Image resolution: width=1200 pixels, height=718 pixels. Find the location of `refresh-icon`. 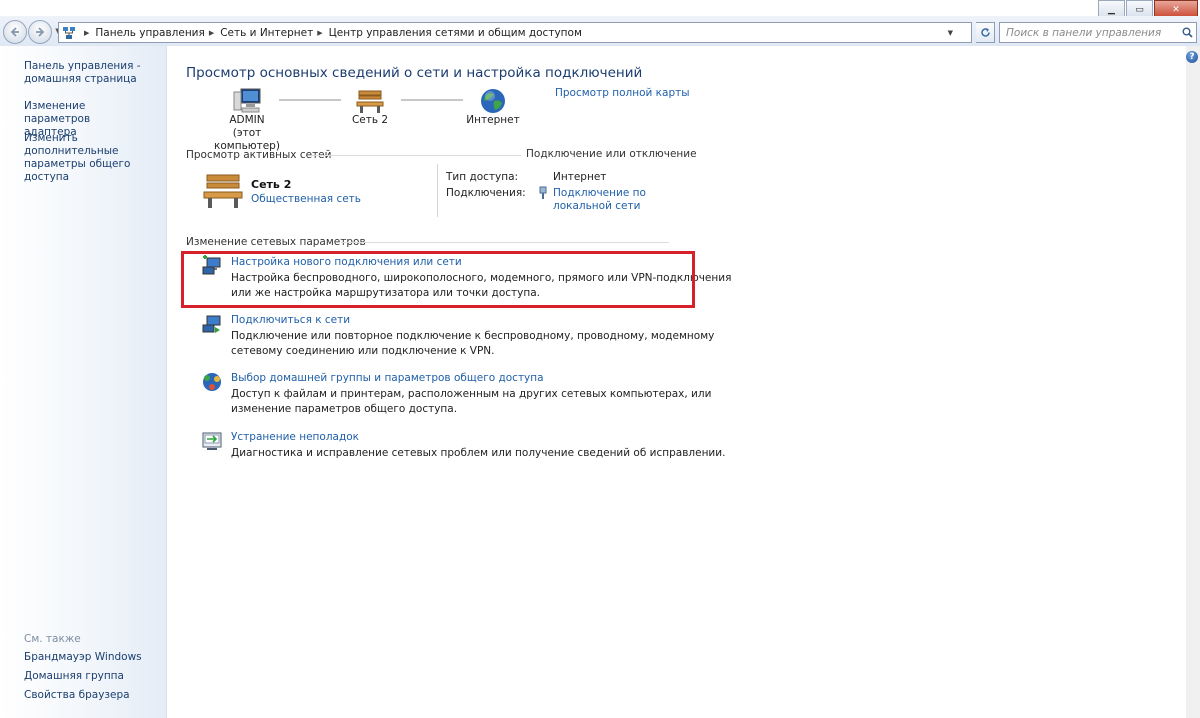

refresh-icon is located at coordinates (985, 32).